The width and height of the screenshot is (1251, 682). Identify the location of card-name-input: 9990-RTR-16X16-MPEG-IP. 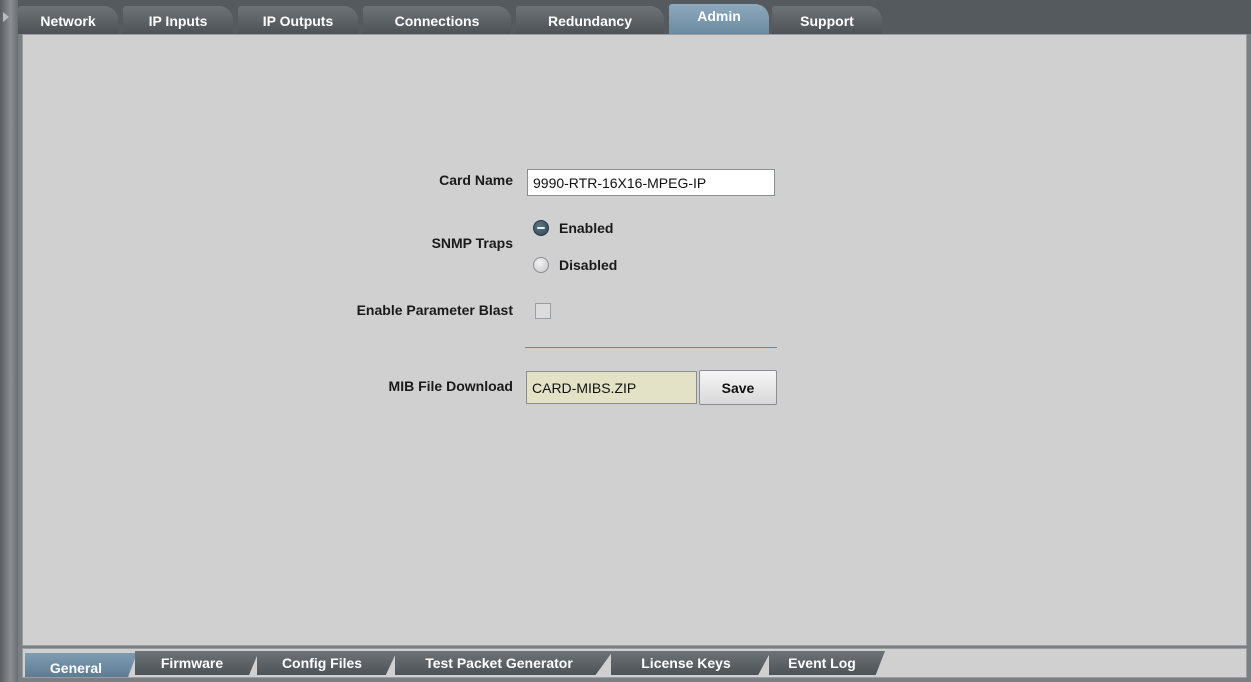
(651, 182).